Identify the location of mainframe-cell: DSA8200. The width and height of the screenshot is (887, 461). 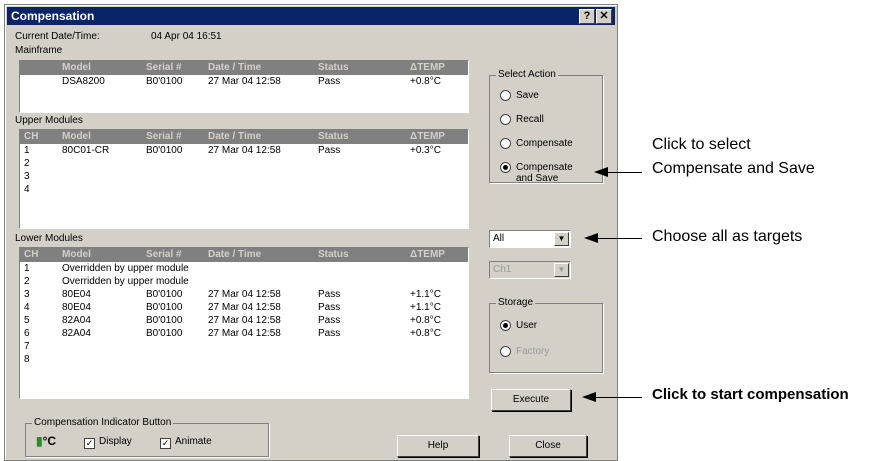
(83, 81).